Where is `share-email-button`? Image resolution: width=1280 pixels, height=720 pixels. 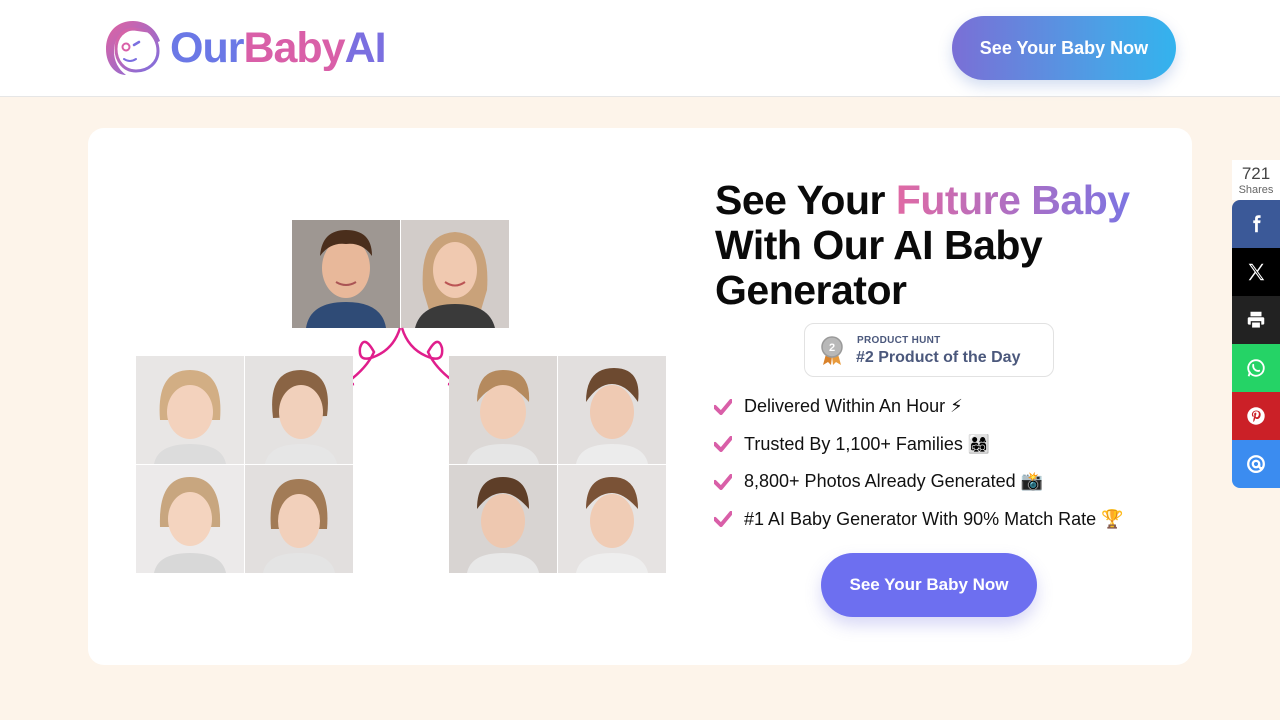 share-email-button is located at coordinates (1256, 464).